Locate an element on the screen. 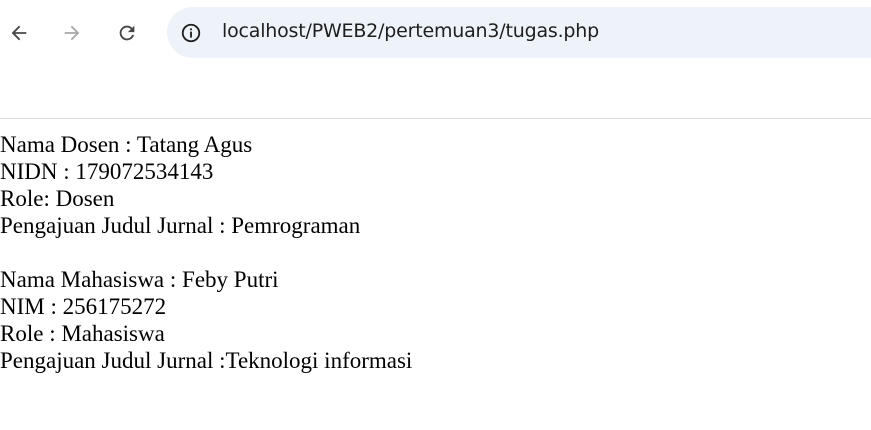 The height and width of the screenshot is (430, 871). dosen-nidn: NIDN : 179072534143 is located at coordinates (107, 171).